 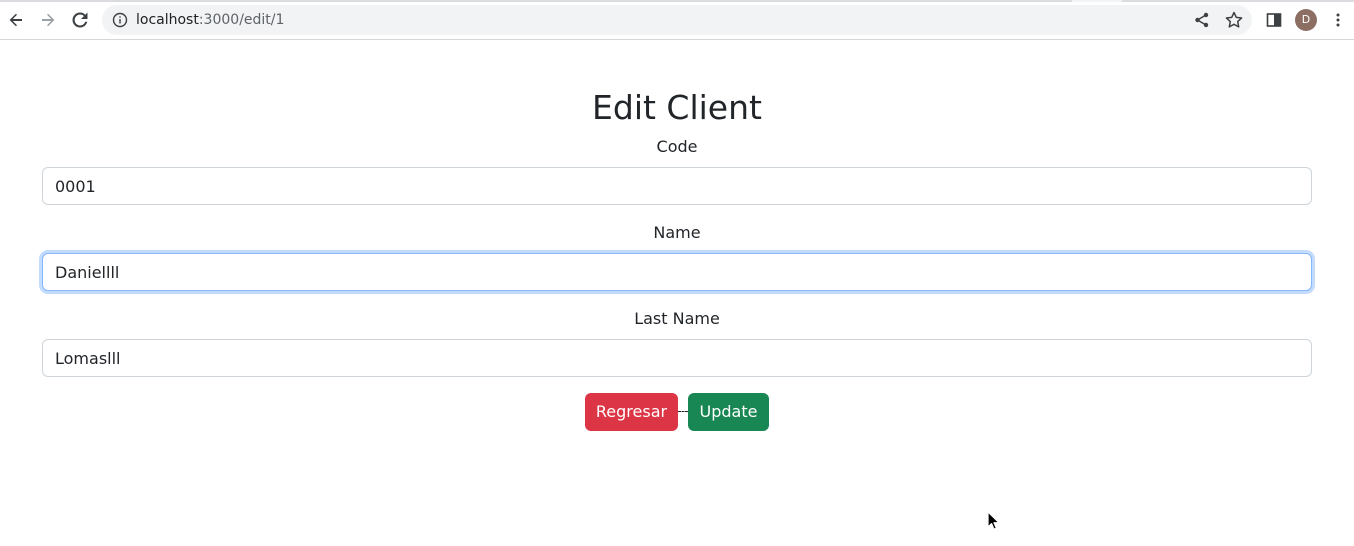 I want to click on active-tab-indicator, so click(x=1097, y=1).